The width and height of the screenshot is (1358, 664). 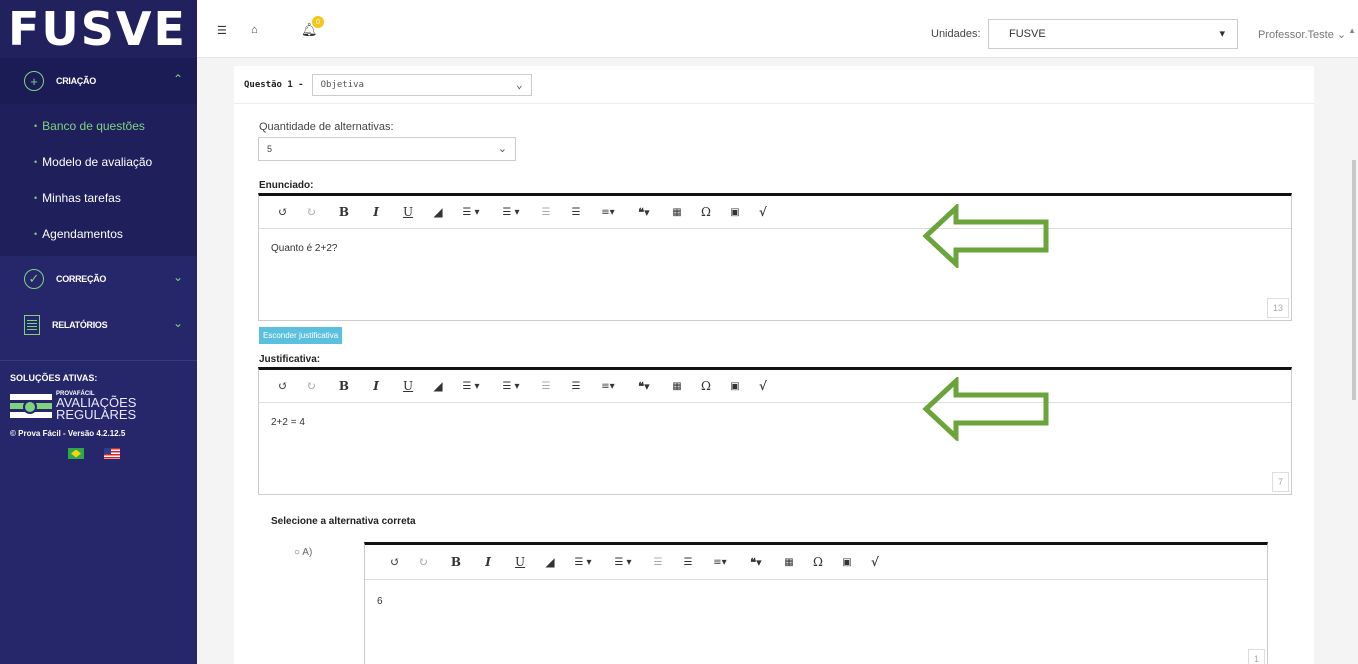 What do you see at coordinates (222, 30) in the screenshot?
I see `menu-toggle-icon: ☰` at bounding box center [222, 30].